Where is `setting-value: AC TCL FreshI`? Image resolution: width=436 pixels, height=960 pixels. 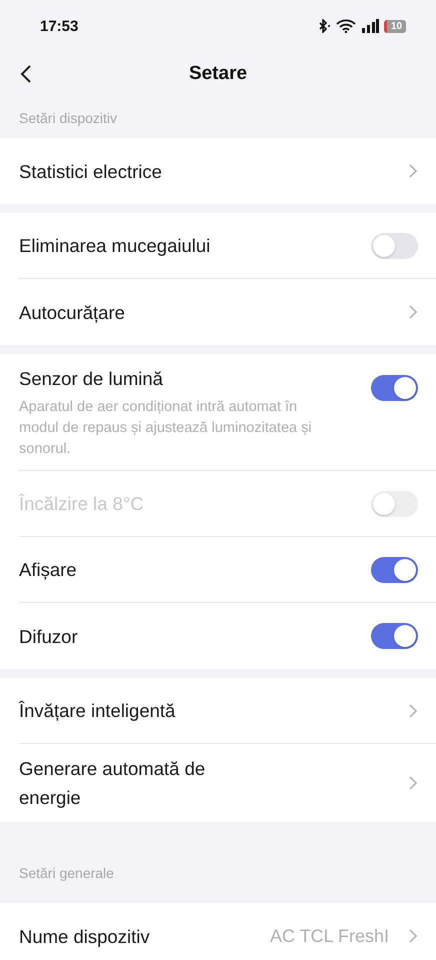
setting-value: AC TCL FreshI is located at coordinates (329, 936).